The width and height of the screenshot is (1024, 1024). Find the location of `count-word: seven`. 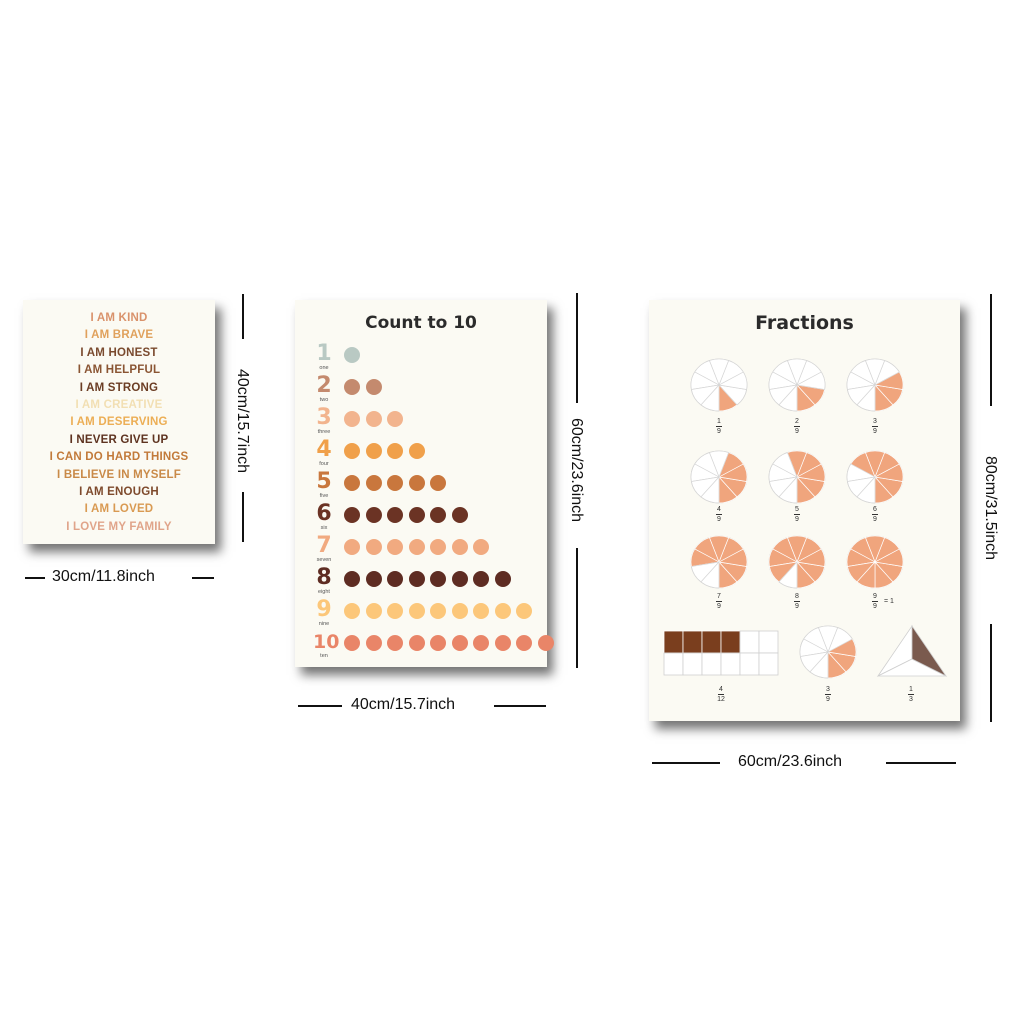

count-word: seven is located at coordinates (324, 560).